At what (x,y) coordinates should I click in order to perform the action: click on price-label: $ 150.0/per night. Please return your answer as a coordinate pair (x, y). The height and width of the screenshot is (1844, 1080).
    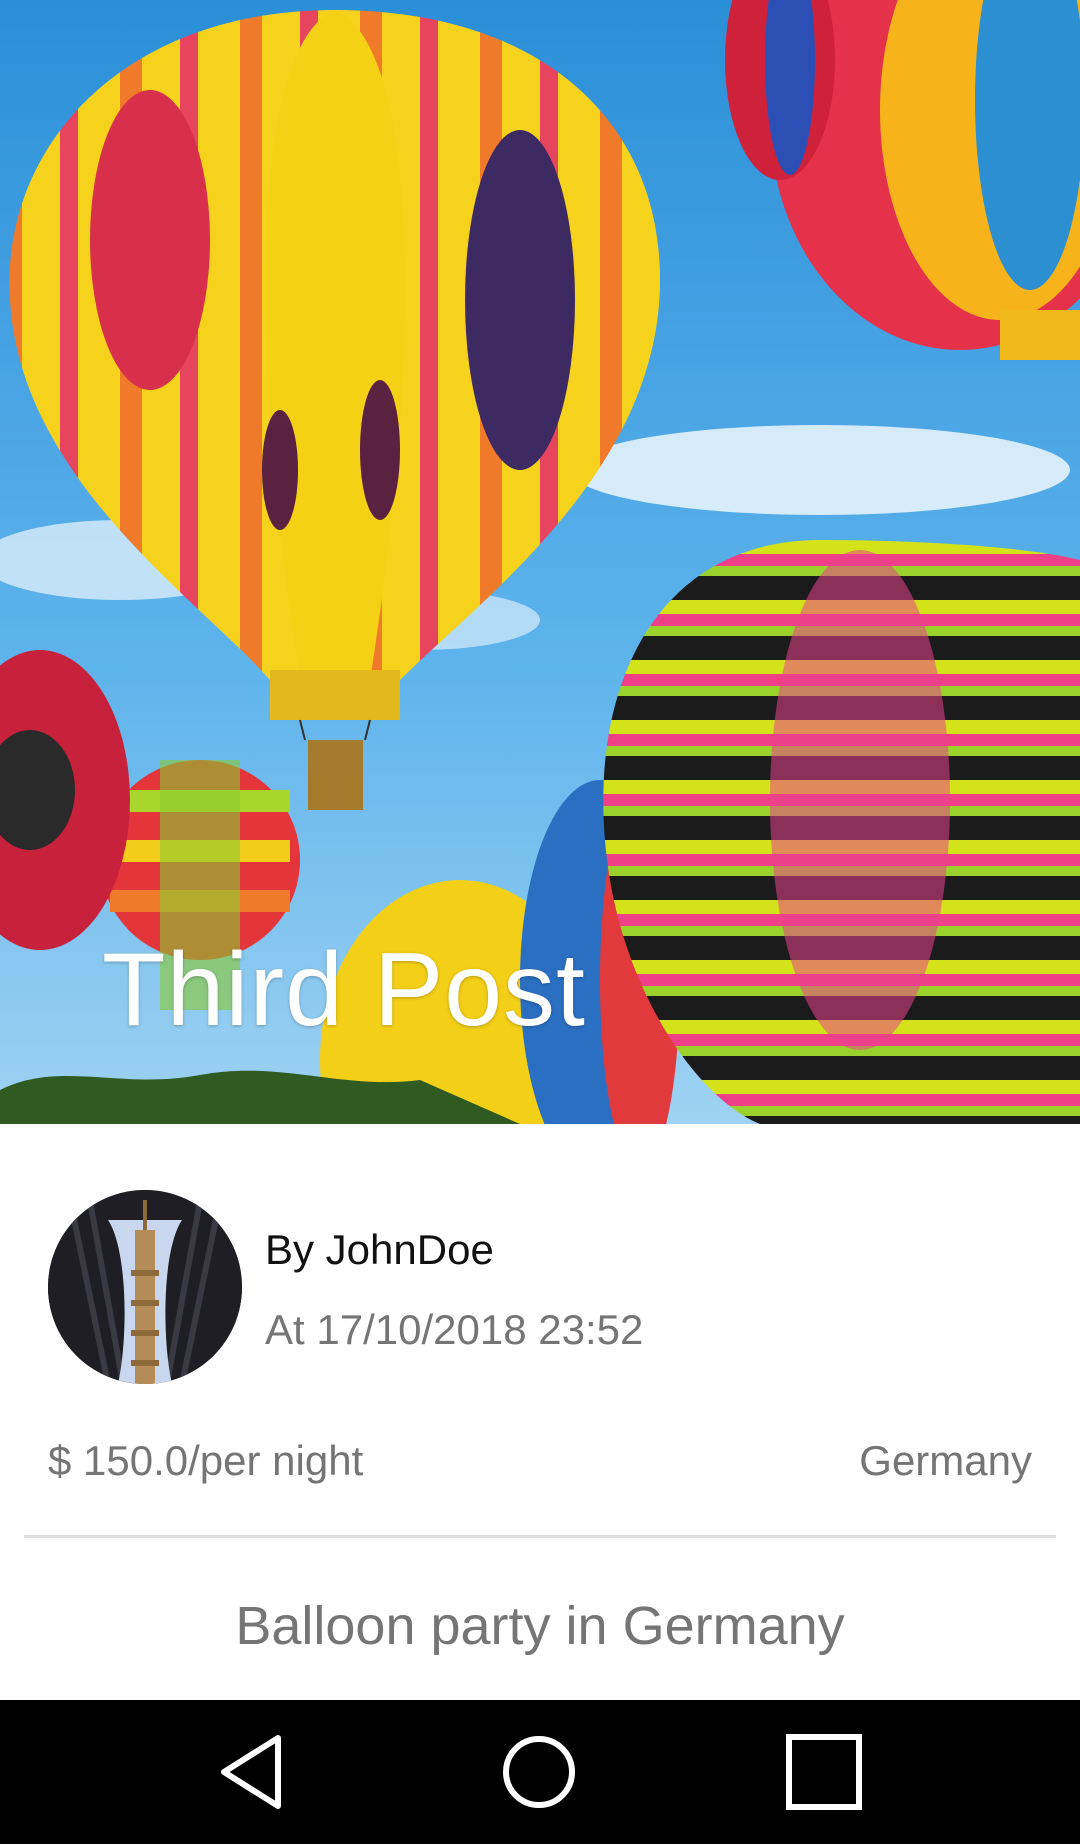
    Looking at the image, I should click on (206, 1460).